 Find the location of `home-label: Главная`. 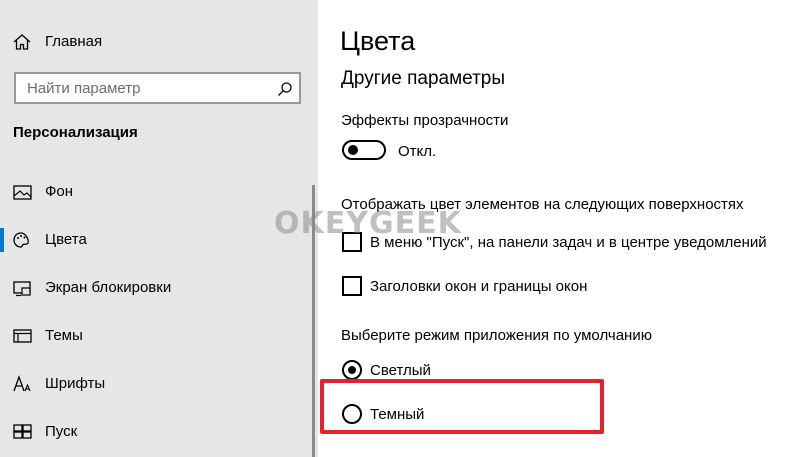

home-label: Главная is located at coordinates (74, 41).